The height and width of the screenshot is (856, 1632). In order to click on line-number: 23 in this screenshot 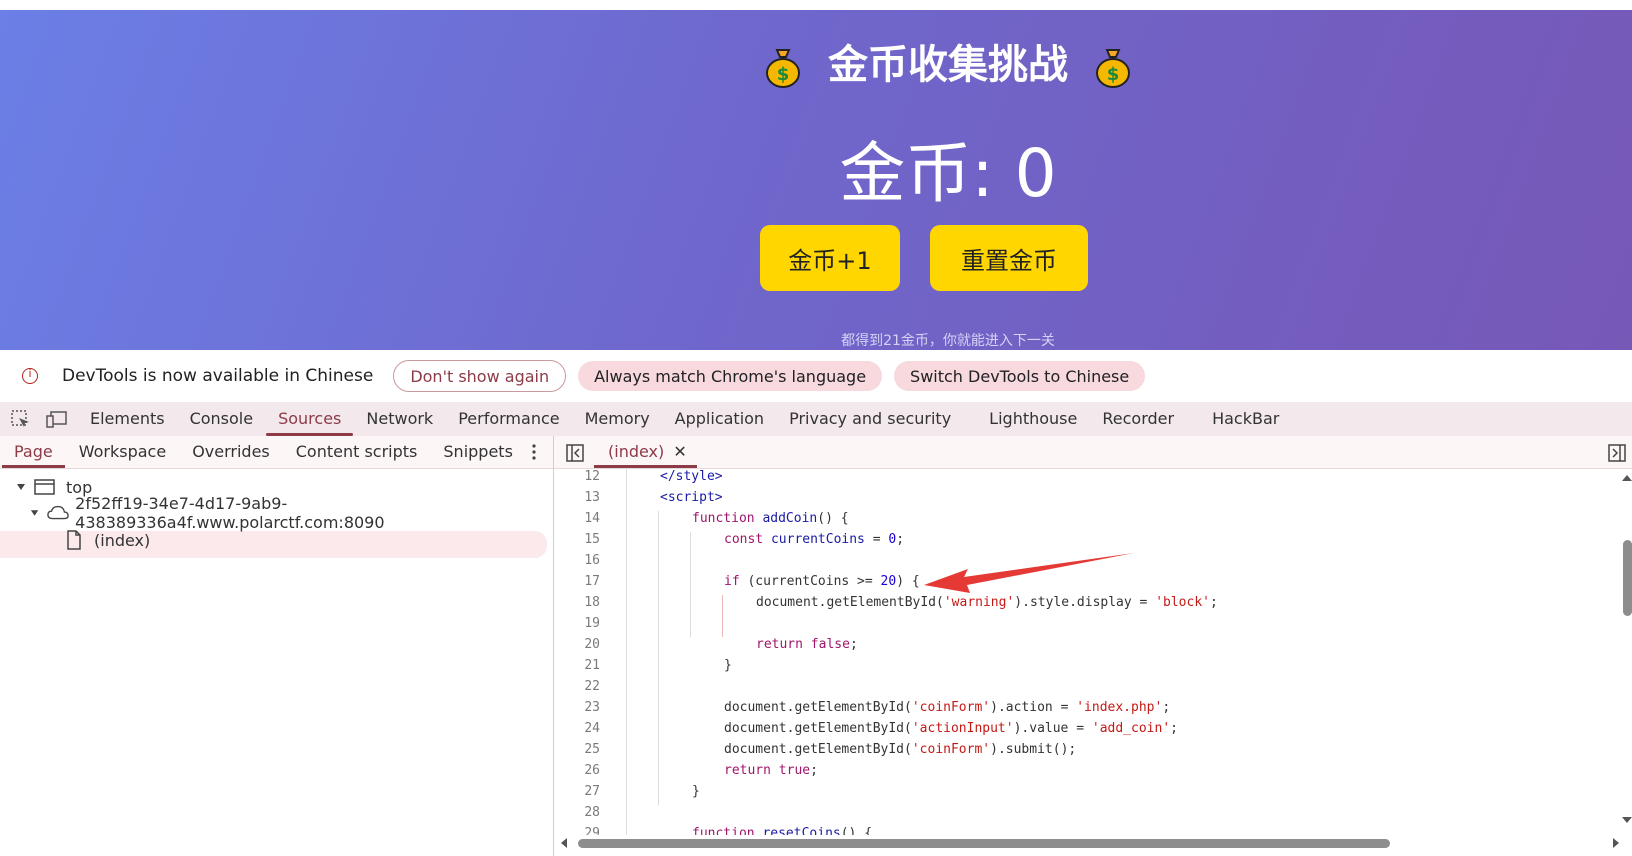, I will do `click(592, 707)`.